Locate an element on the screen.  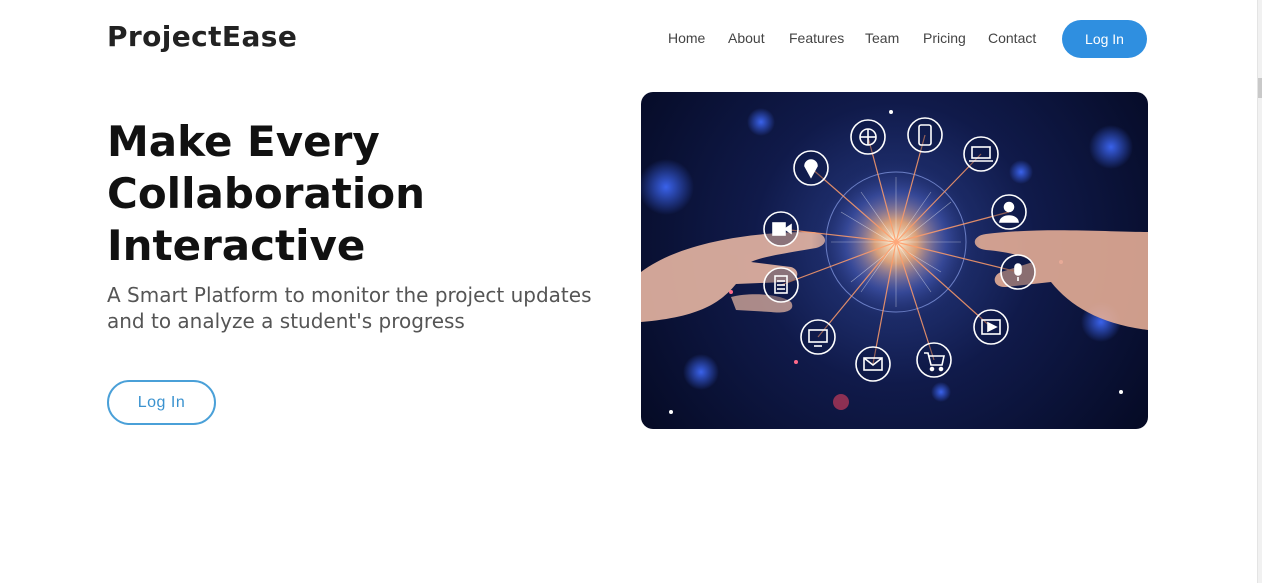
shopping-cart-icon is located at coordinates (934, 360).